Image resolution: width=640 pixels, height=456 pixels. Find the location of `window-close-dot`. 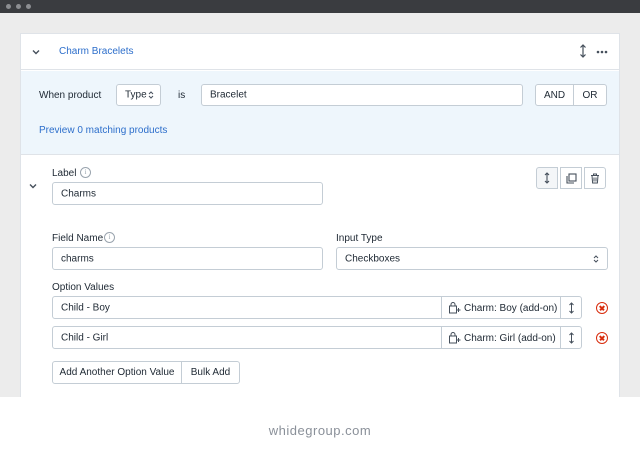

window-close-dot is located at coordinates (8, 6).